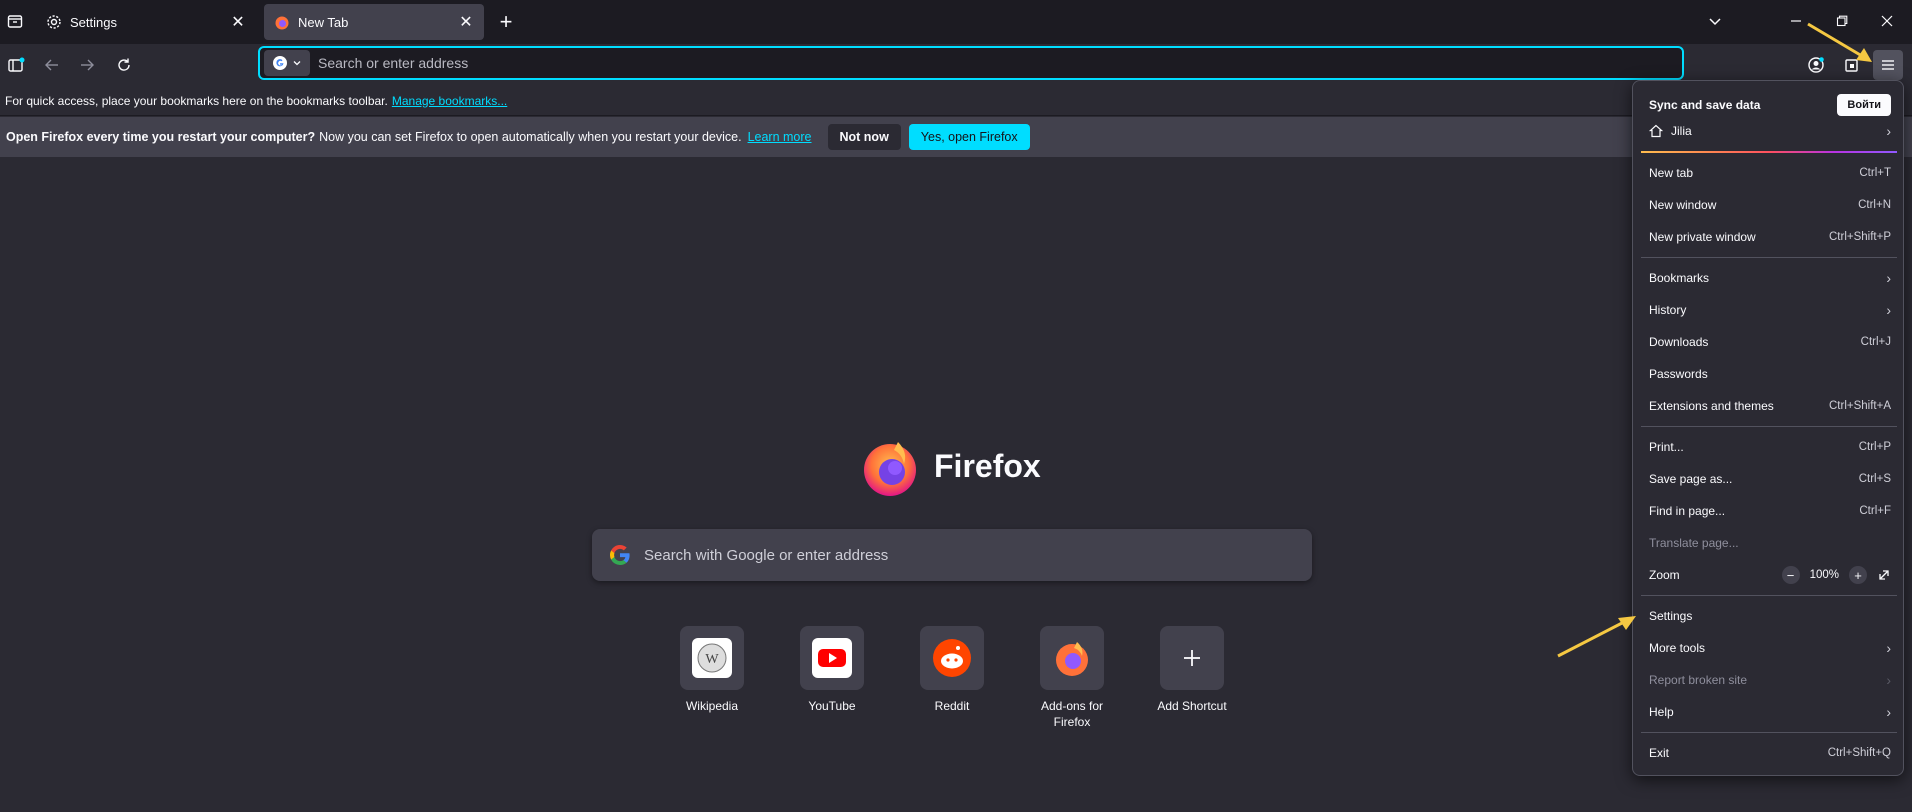 The image size is (1912, 812). I want to click on sidebar-button, so click(16, 65).